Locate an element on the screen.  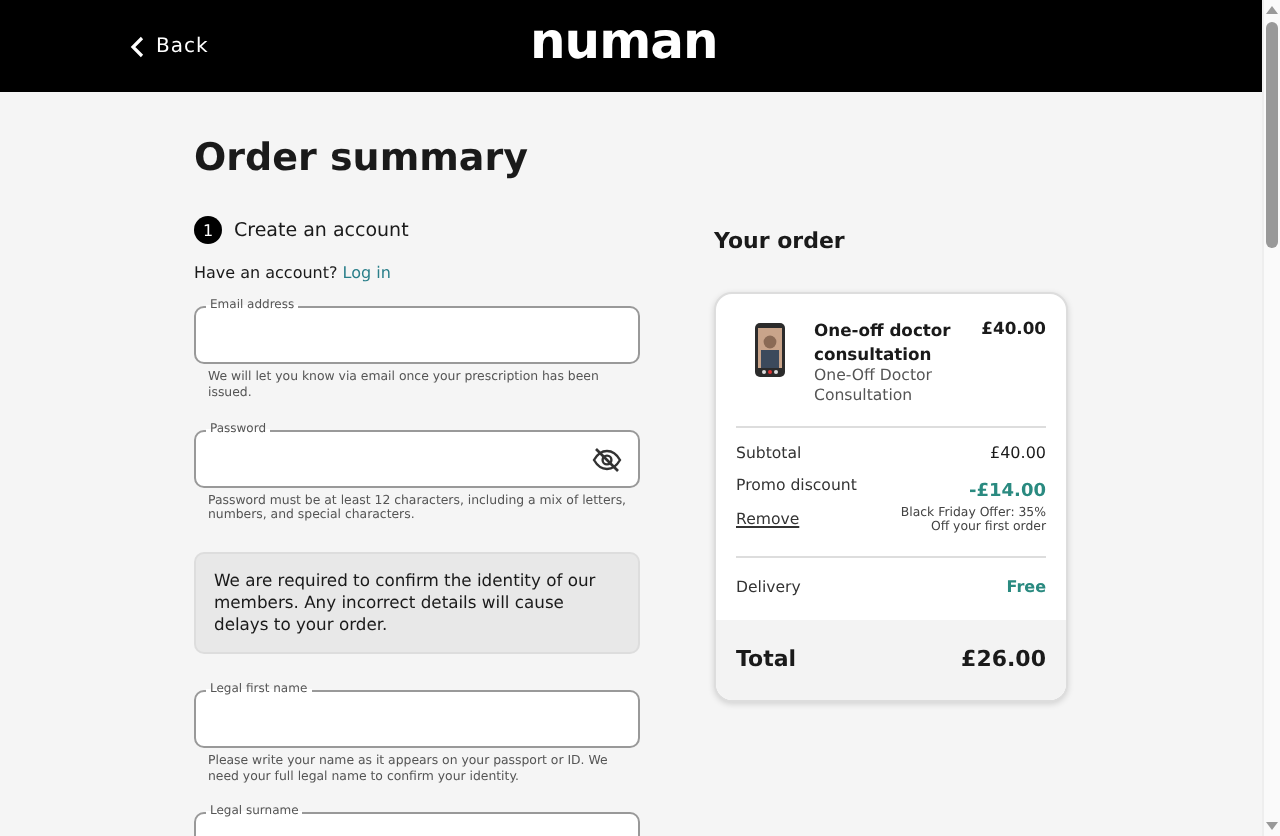
page-title: Order summary is located at coordinates (362, 158).